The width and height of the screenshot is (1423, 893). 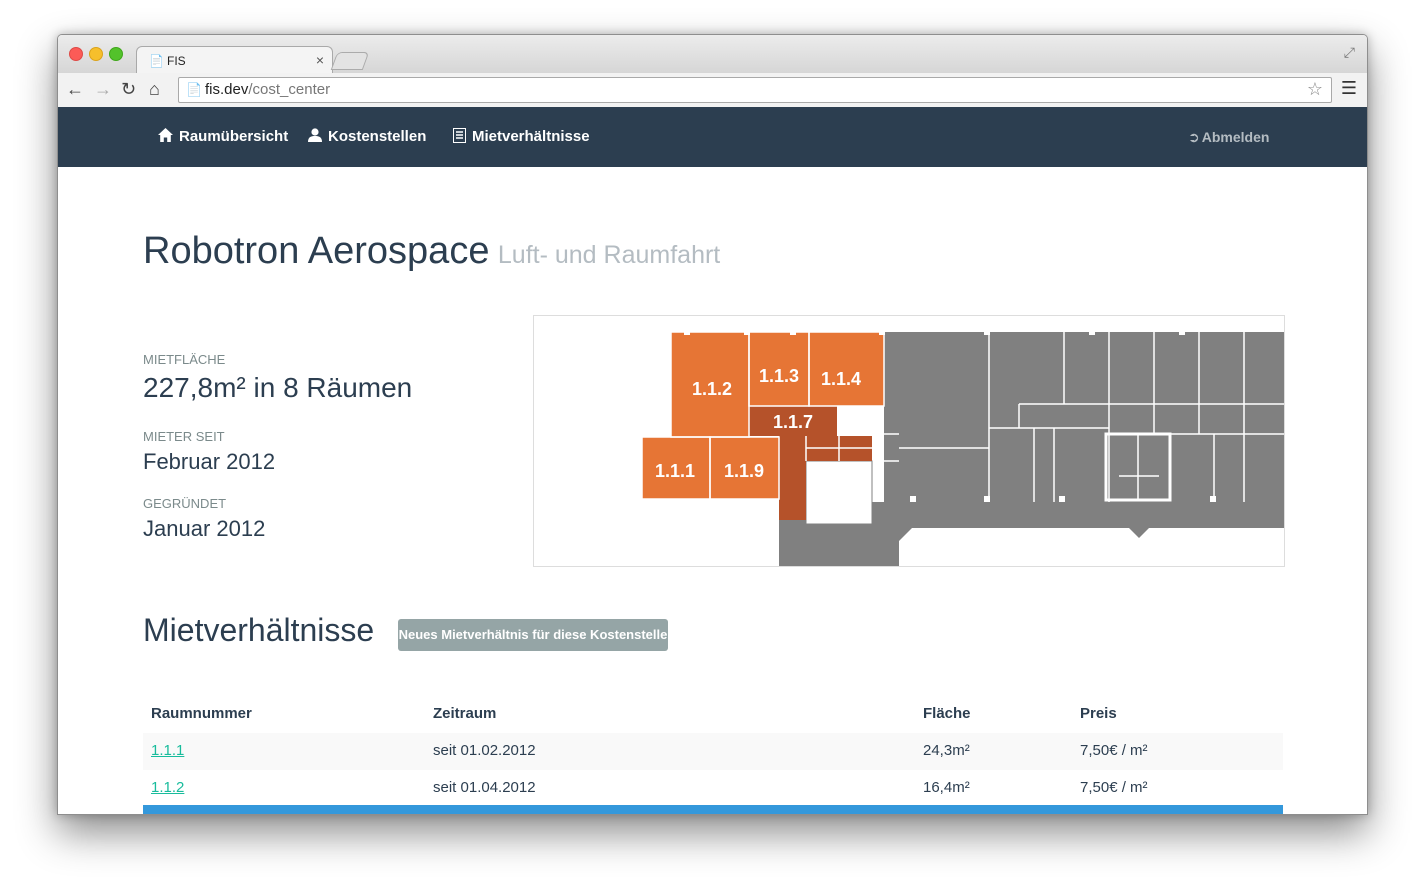 What do you see at coordinates (156, 61) in the screenshot?
I see `document-icon: 📄` at bounding box center [156, 61].